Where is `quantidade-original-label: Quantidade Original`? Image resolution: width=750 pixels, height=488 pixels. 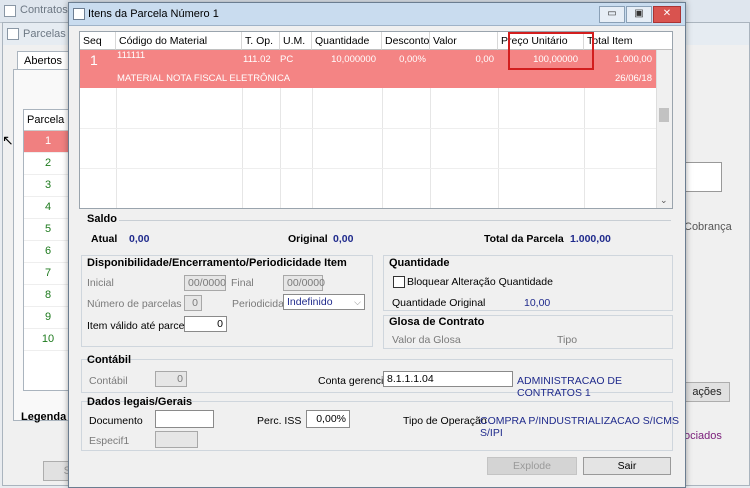
quantidade-original-label: Quantidade Original is located at coordinates (439, 303).